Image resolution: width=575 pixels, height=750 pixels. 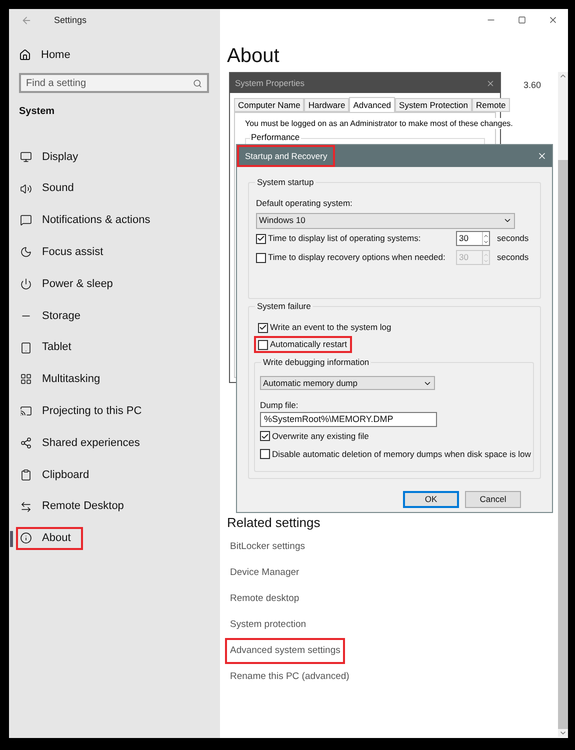 I want to click on group-label: System startup, so click(x=285, y=182).